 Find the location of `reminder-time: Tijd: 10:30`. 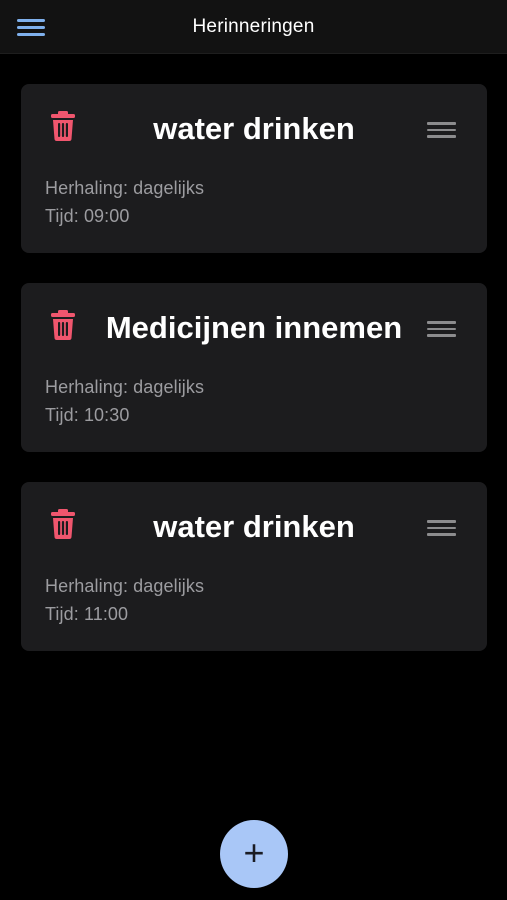

reminder-time: Tijd: 10:30 is located at coordinates (87, 415).